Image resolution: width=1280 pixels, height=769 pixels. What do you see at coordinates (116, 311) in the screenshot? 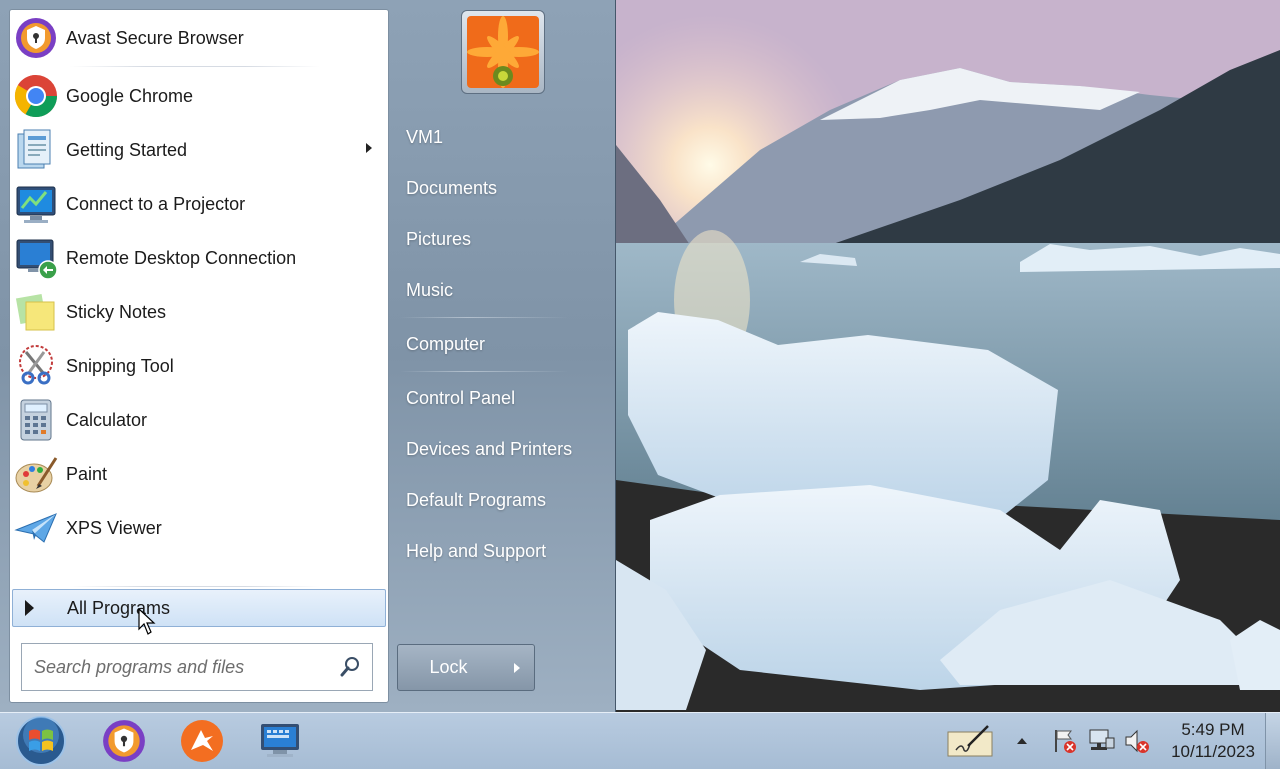
I see `program-label: Sticky Notes` at bounding box center [116, 311].